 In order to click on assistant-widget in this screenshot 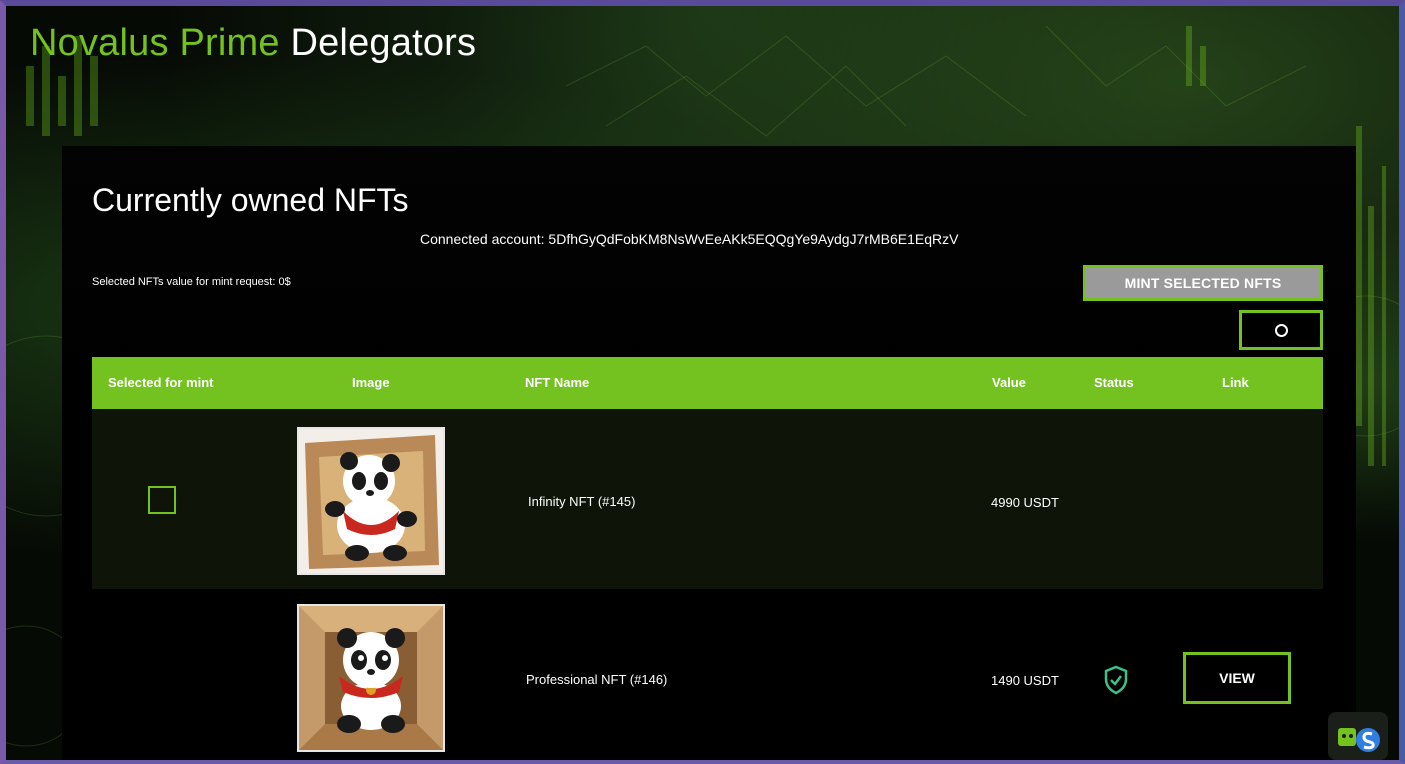, I will do `click(1358, 736)`.